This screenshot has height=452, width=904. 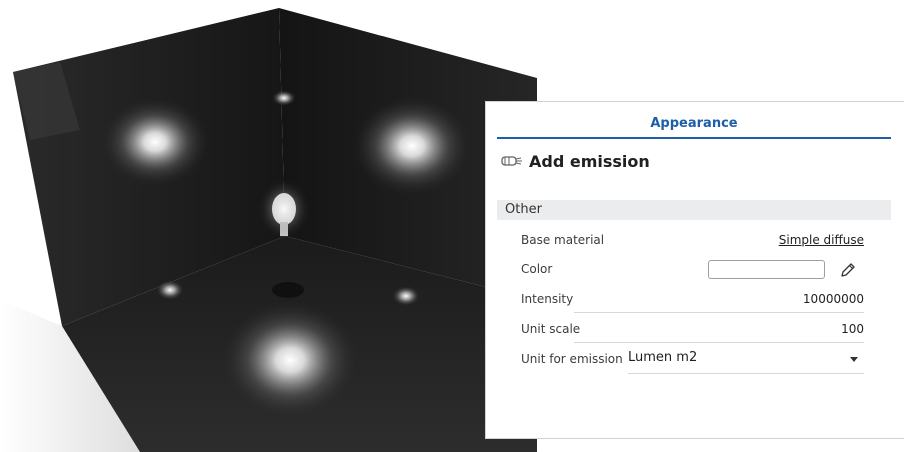 What do you see at coordinates (663, 357) in the screenshot?
I see `unit-for-emission-value: Lumen m2` at bounding box center [663, 357].